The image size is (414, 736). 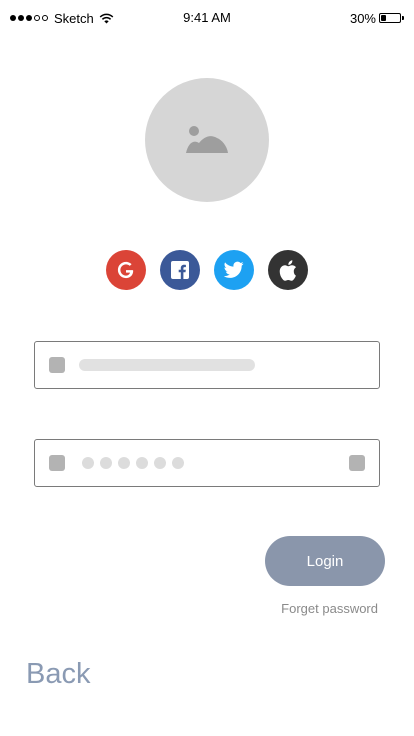 I want to click on facebook-icon, so click(x=180, y=270).